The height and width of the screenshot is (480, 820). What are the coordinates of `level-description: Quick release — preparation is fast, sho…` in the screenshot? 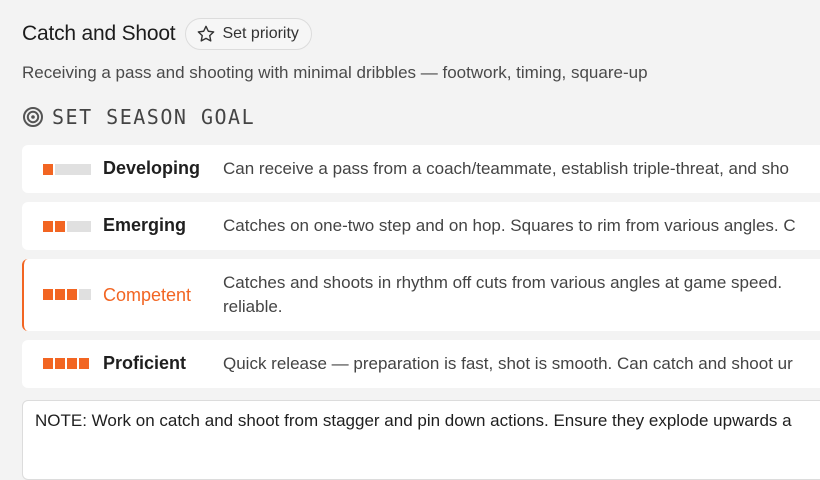 It's located at (508, 363).